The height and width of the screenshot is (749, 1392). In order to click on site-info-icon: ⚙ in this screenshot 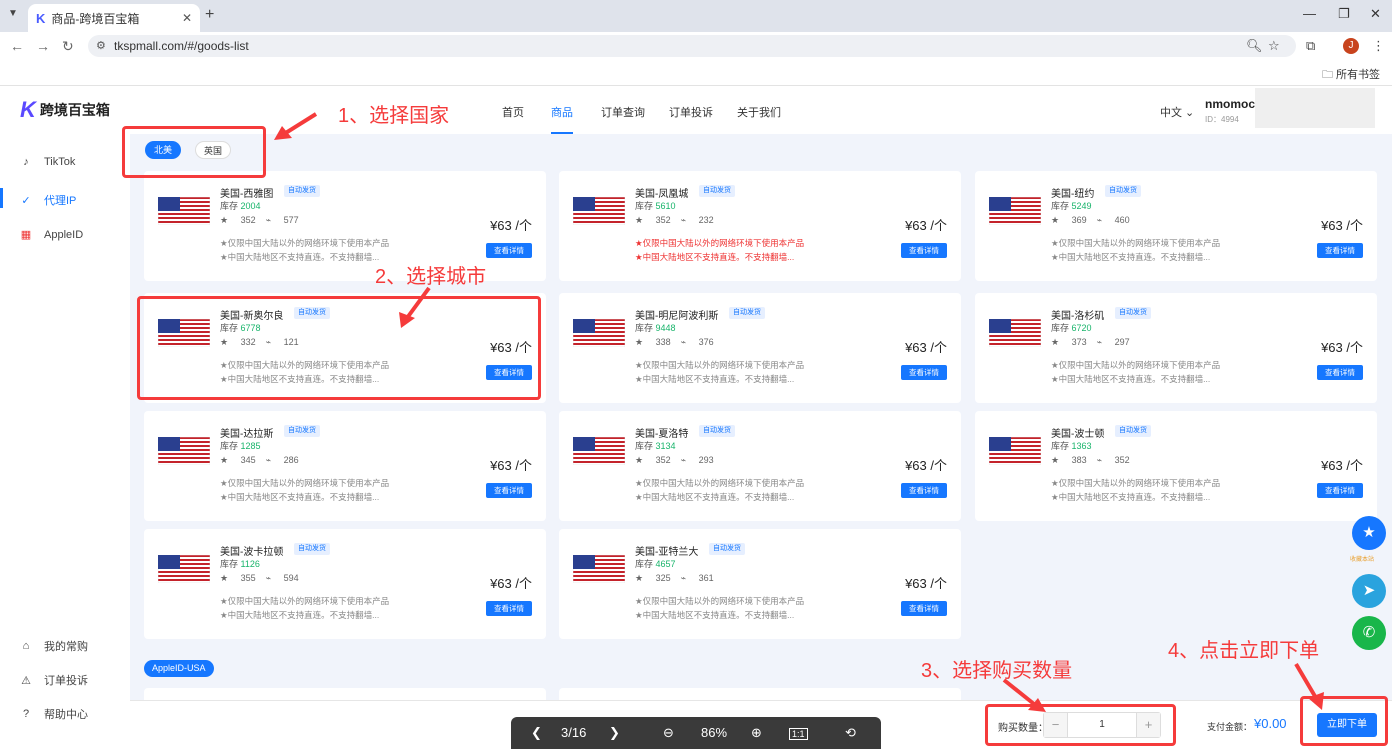, I will do `click(101, 46)`.